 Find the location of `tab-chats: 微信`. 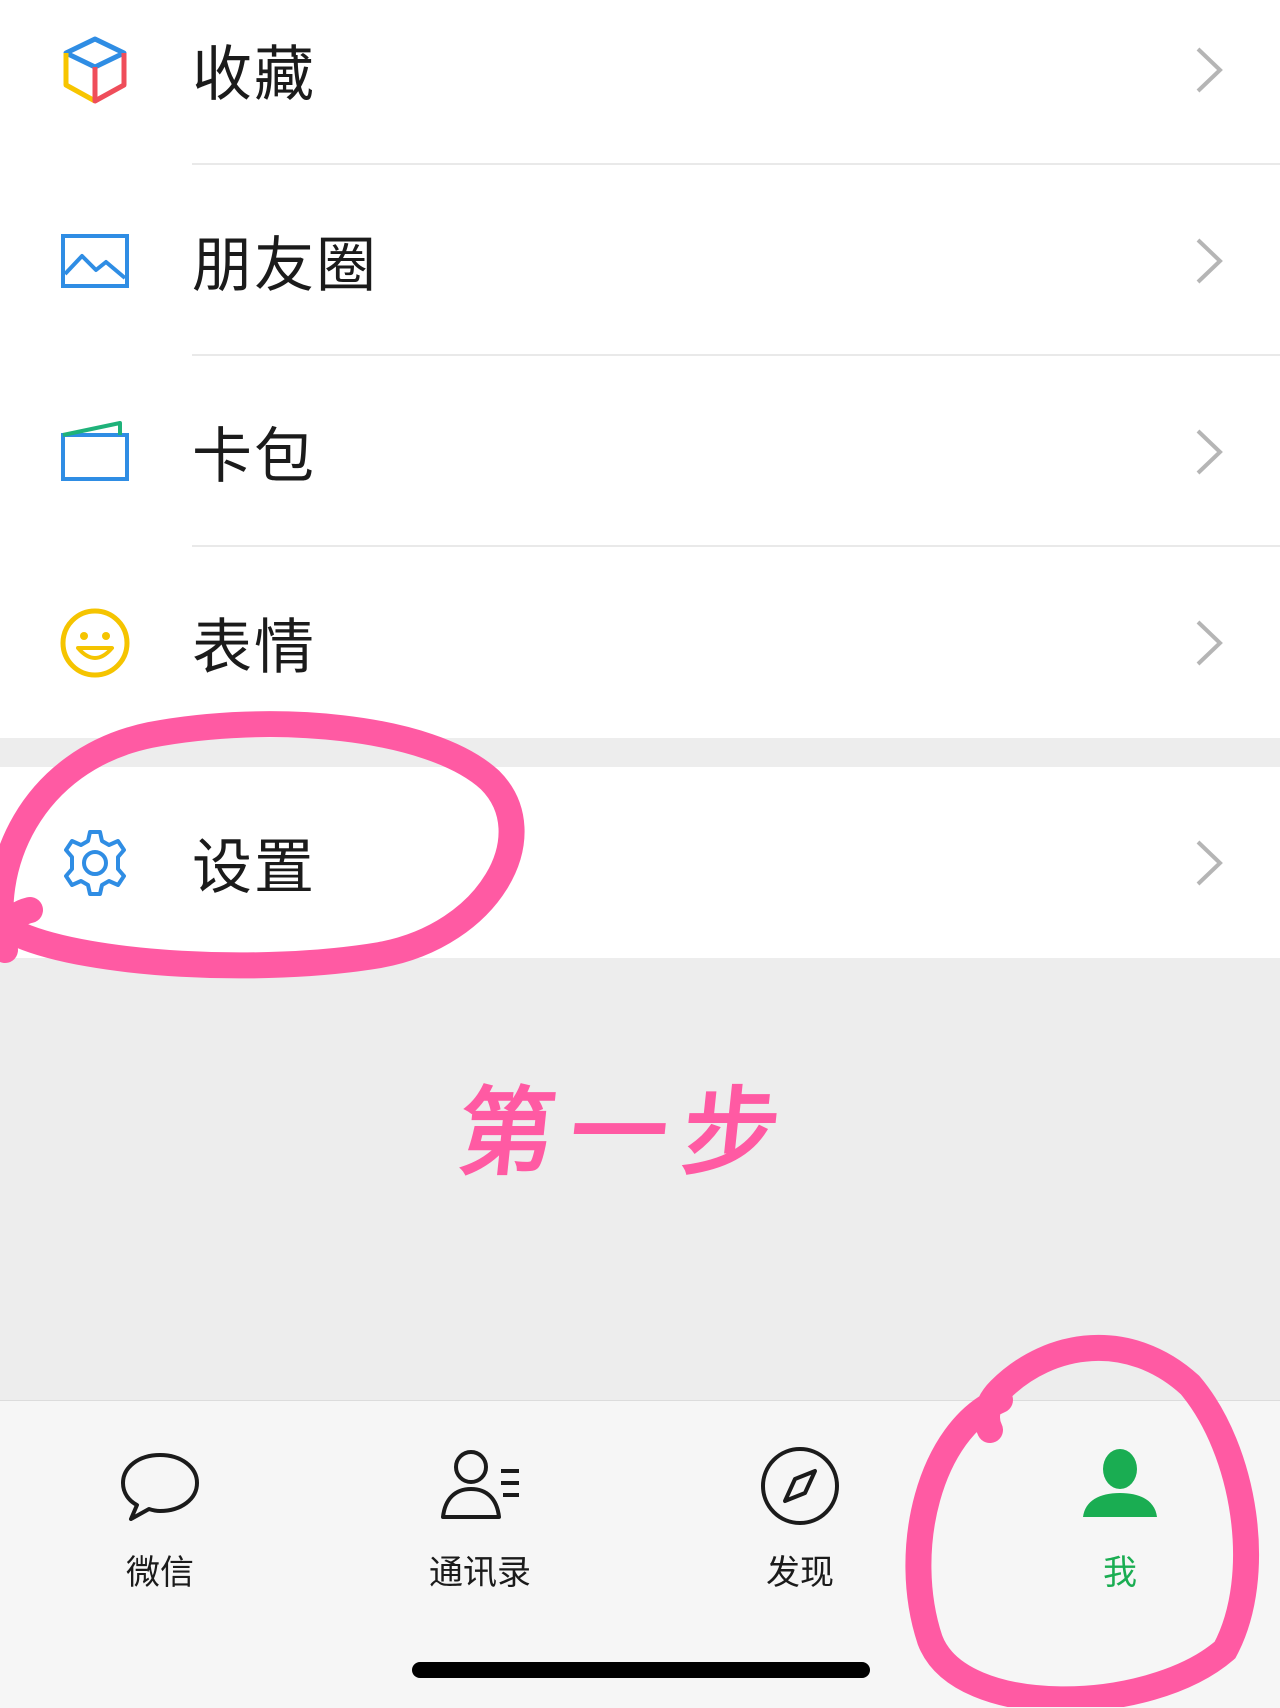

tab-chats: 微信 is located at coordinates (160, 1517).